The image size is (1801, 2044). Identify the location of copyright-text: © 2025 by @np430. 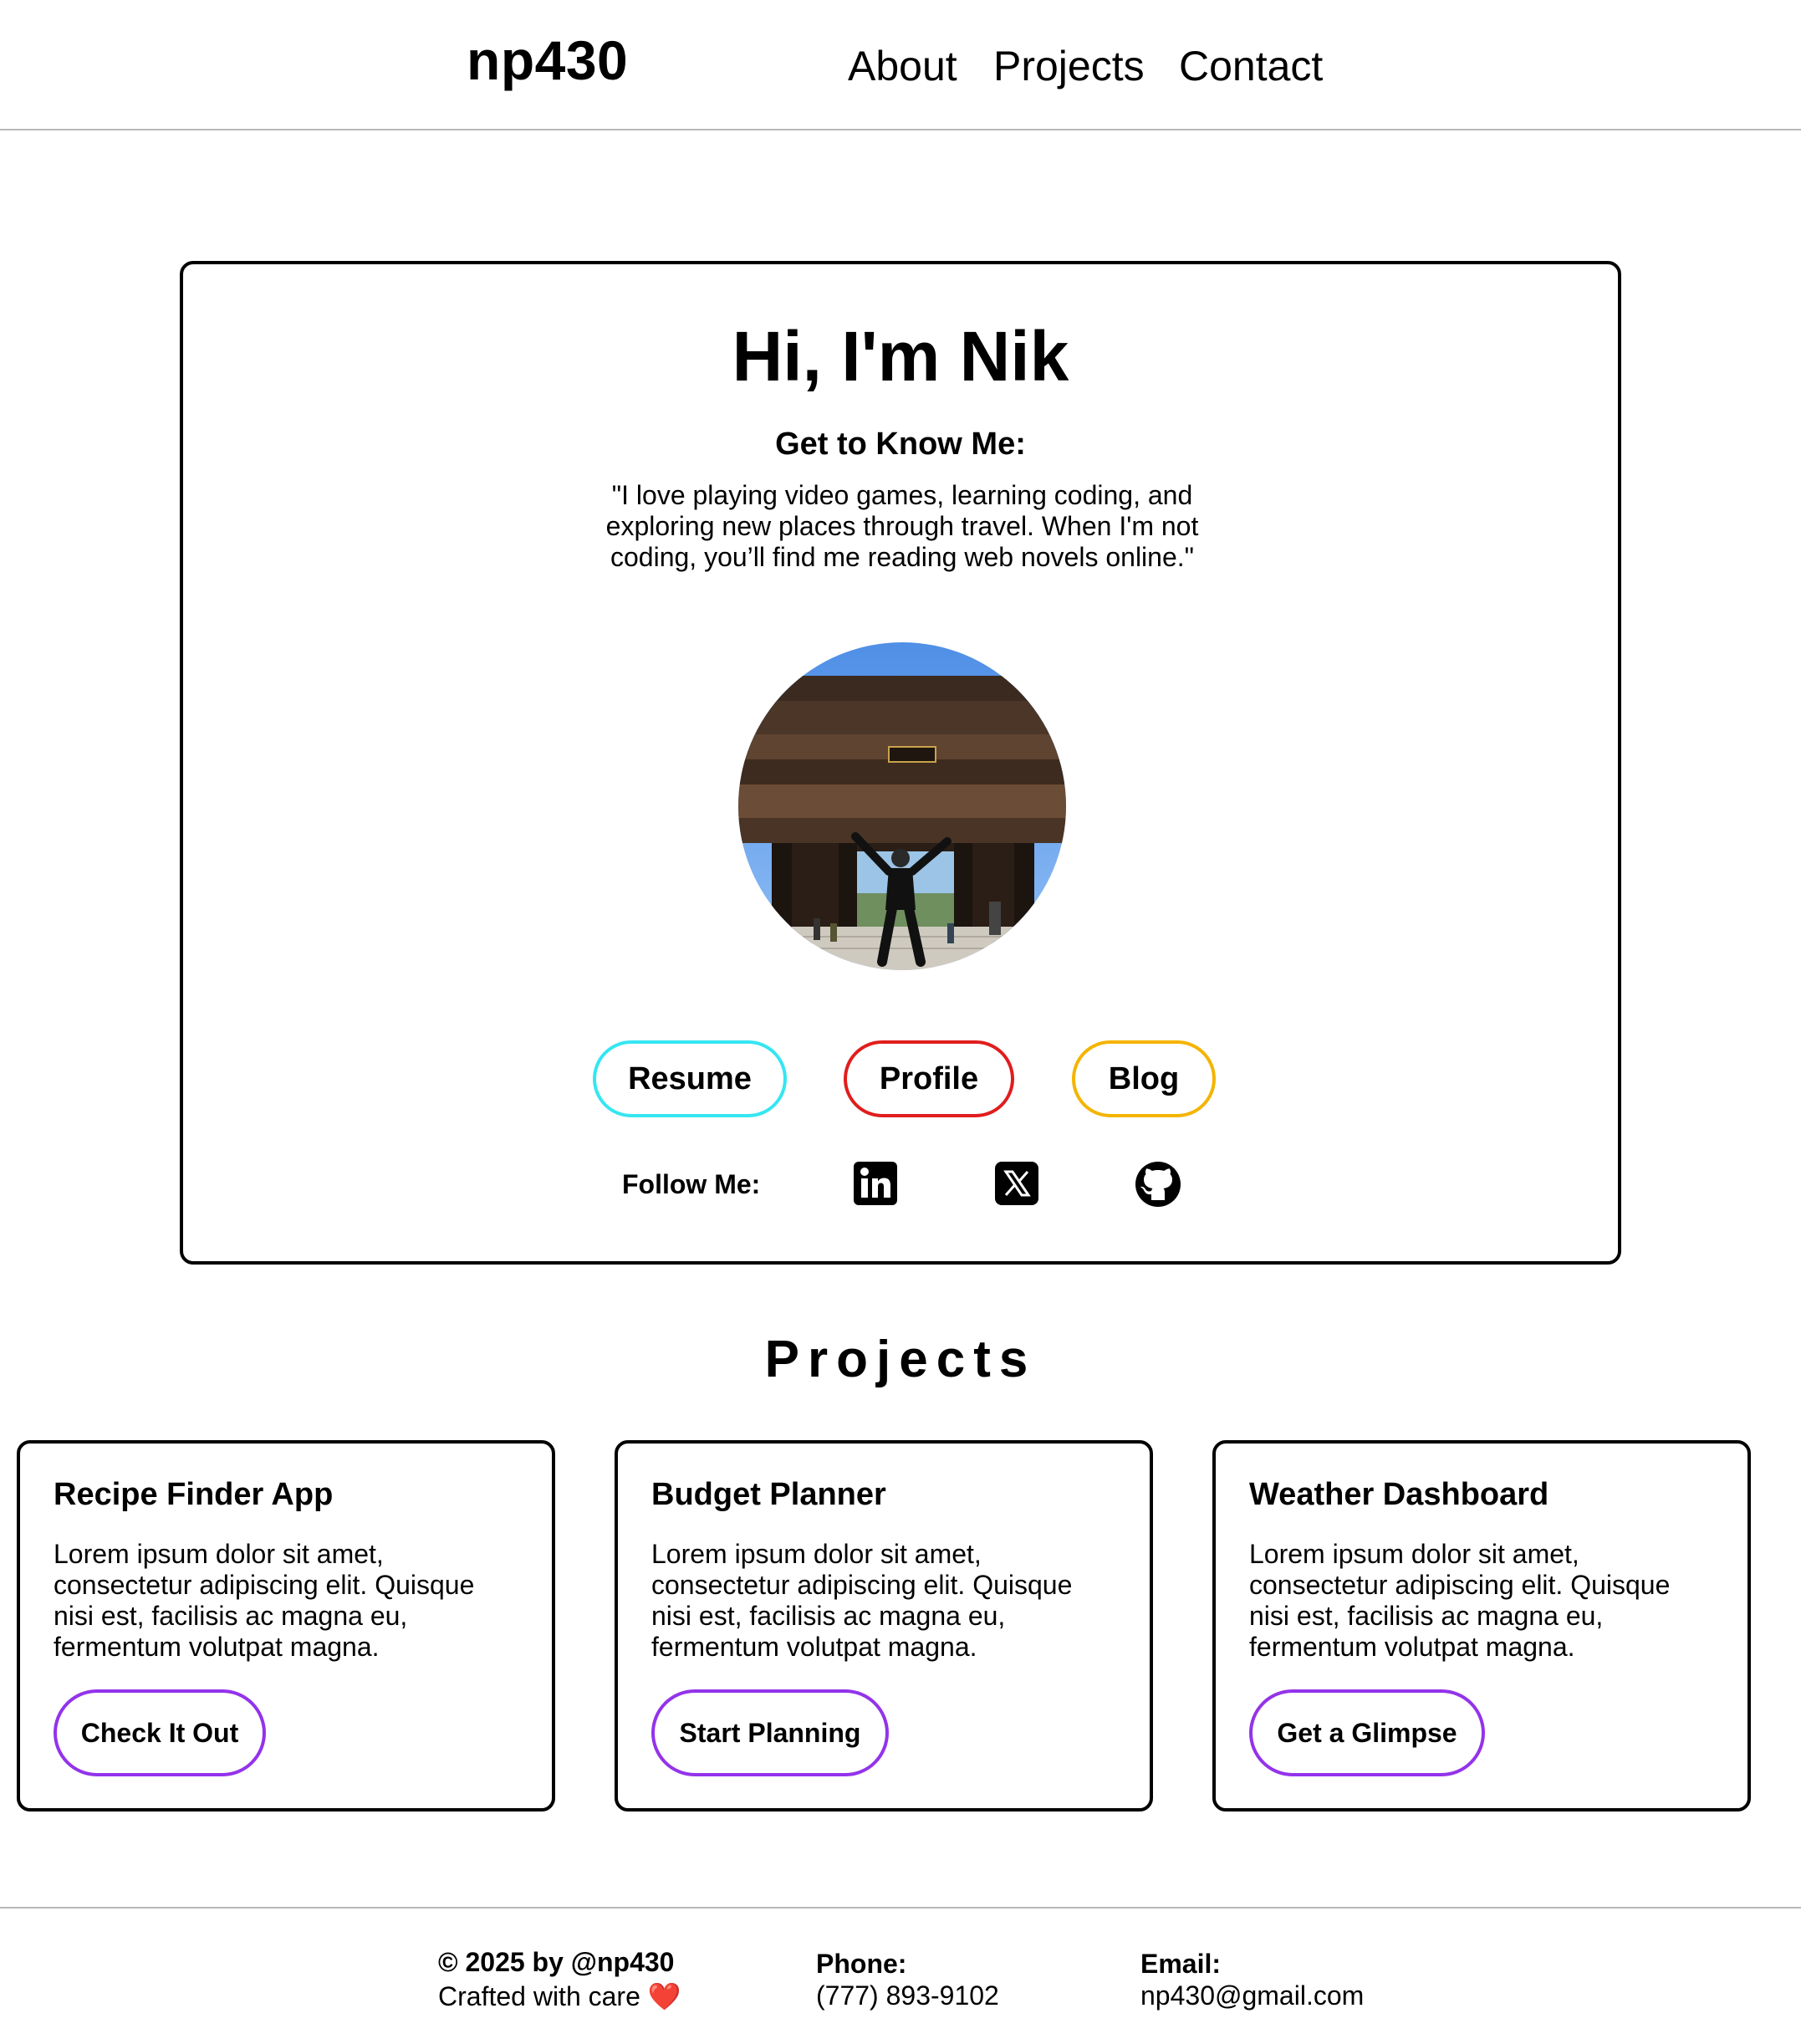
(556, 1962).